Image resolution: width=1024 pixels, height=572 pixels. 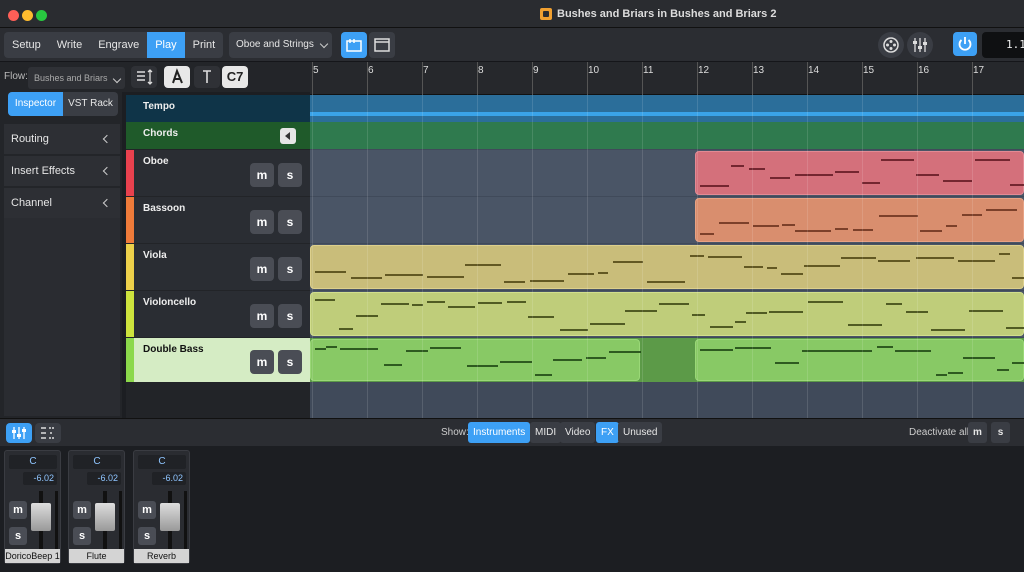 I want to click on tab-inspector: Inspector, so click(x=35, y=104).